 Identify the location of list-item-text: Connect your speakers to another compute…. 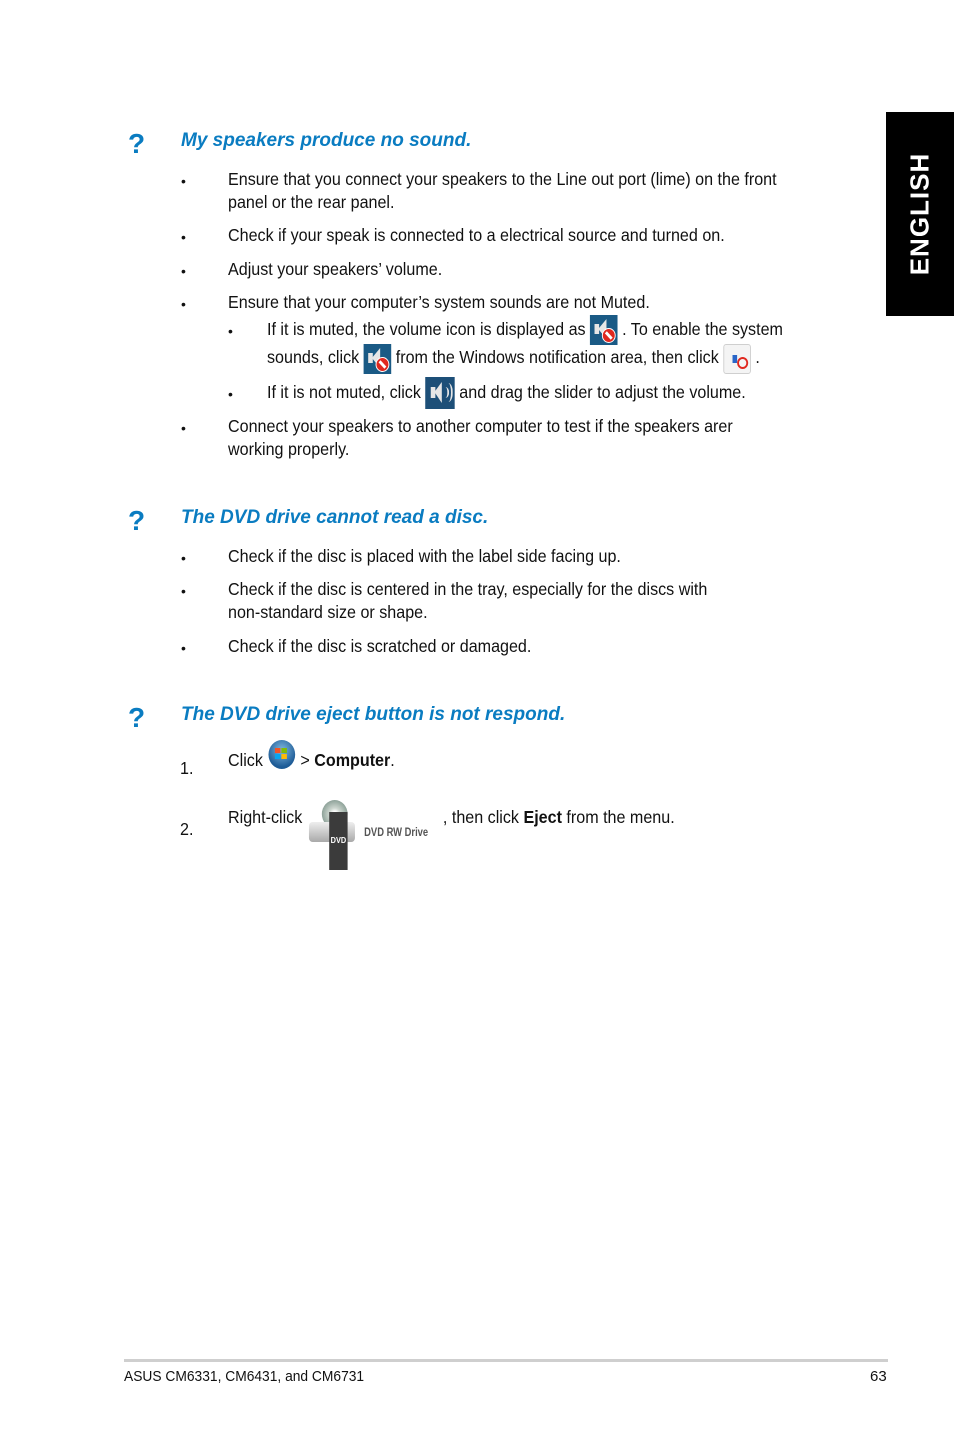
(480, 426).